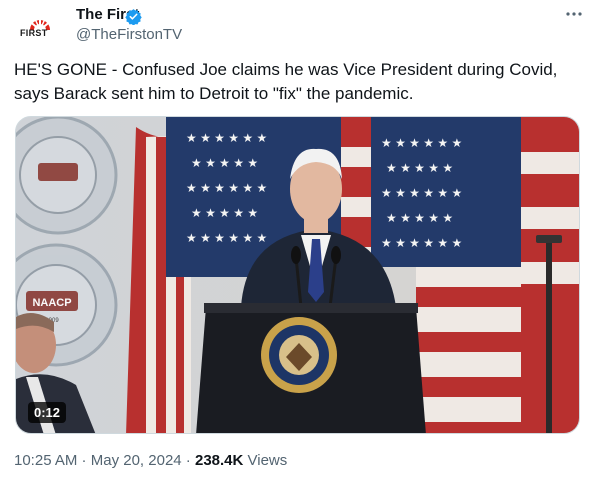 Image resolution: width=600 pixels, height=490 pixels. I want to click on verified-badge-icon, so click(133, 17).